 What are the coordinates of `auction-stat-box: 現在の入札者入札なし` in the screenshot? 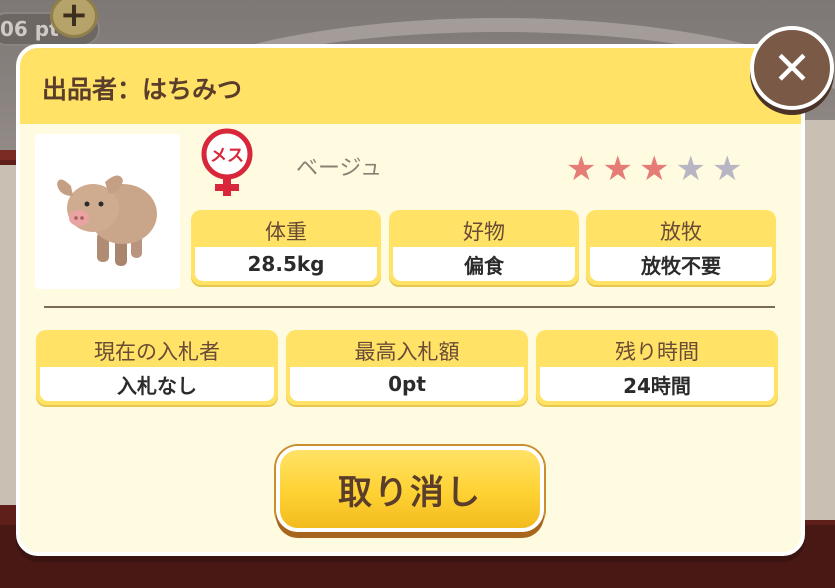 It's located at (157, 367).